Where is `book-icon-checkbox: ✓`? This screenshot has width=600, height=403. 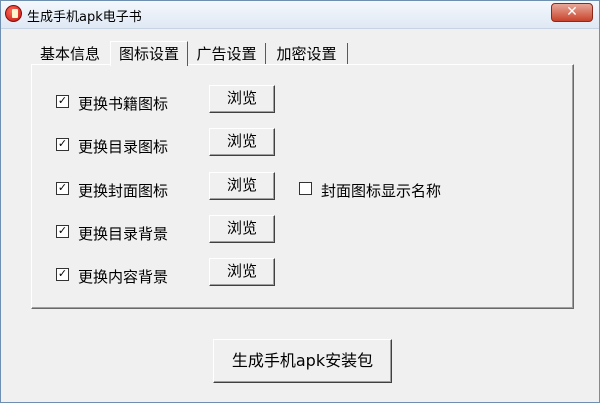
book-icon-checkbox: ✓ is located at coordinates (62, 101).